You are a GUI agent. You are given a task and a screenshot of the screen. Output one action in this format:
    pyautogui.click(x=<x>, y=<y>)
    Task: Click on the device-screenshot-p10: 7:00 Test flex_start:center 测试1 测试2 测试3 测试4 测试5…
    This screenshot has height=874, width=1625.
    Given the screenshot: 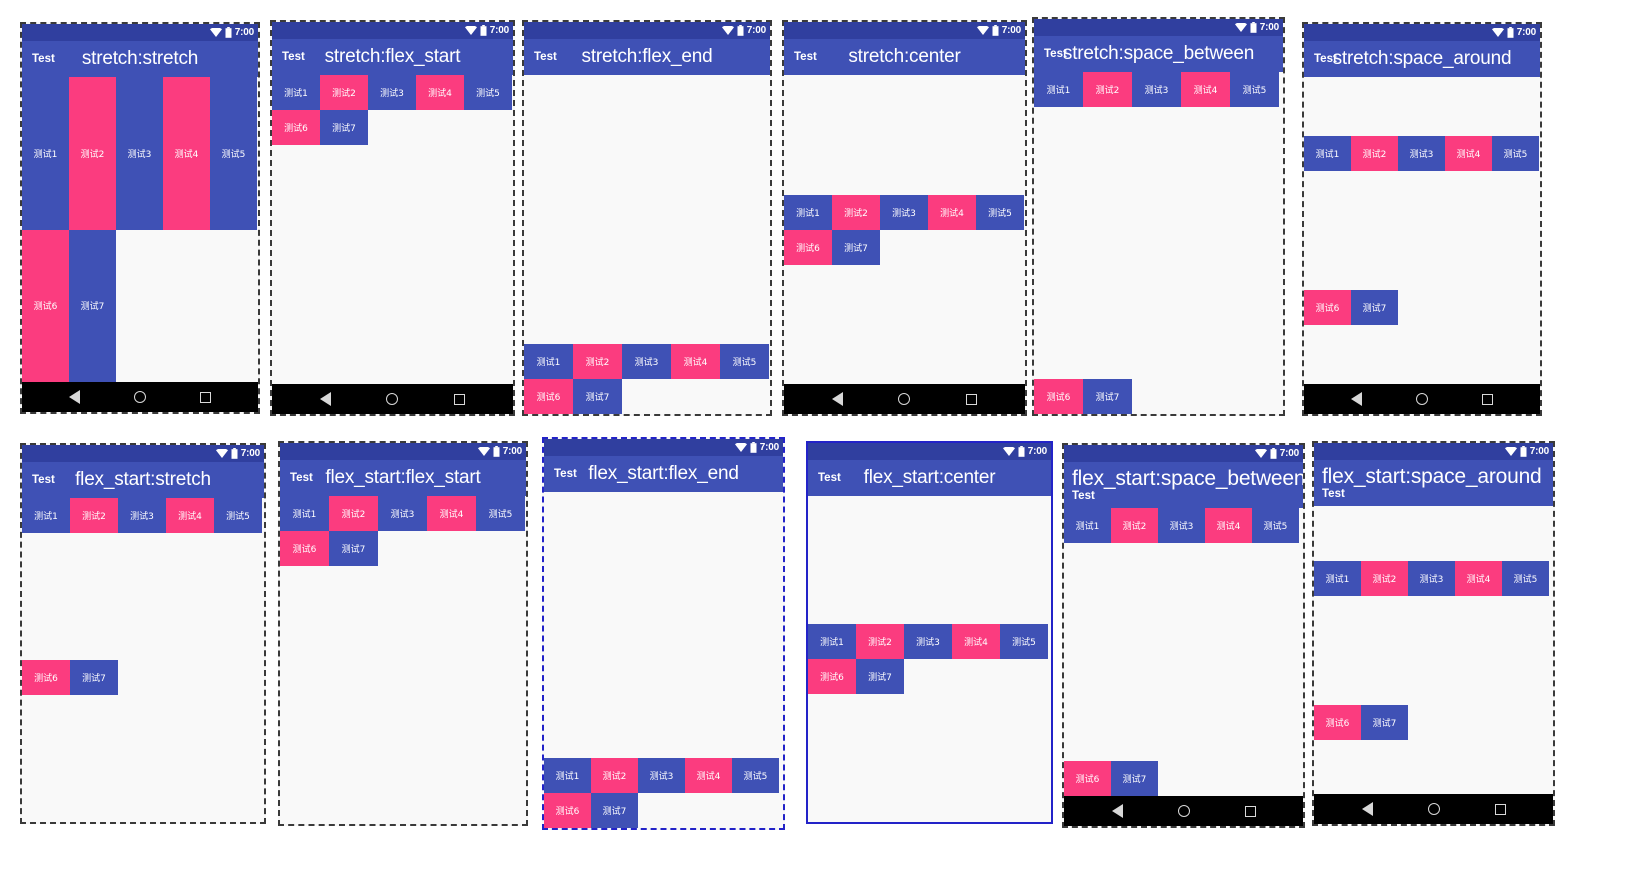 What is the action you would take?
    pyautogui.click(x=929, y=632)
    